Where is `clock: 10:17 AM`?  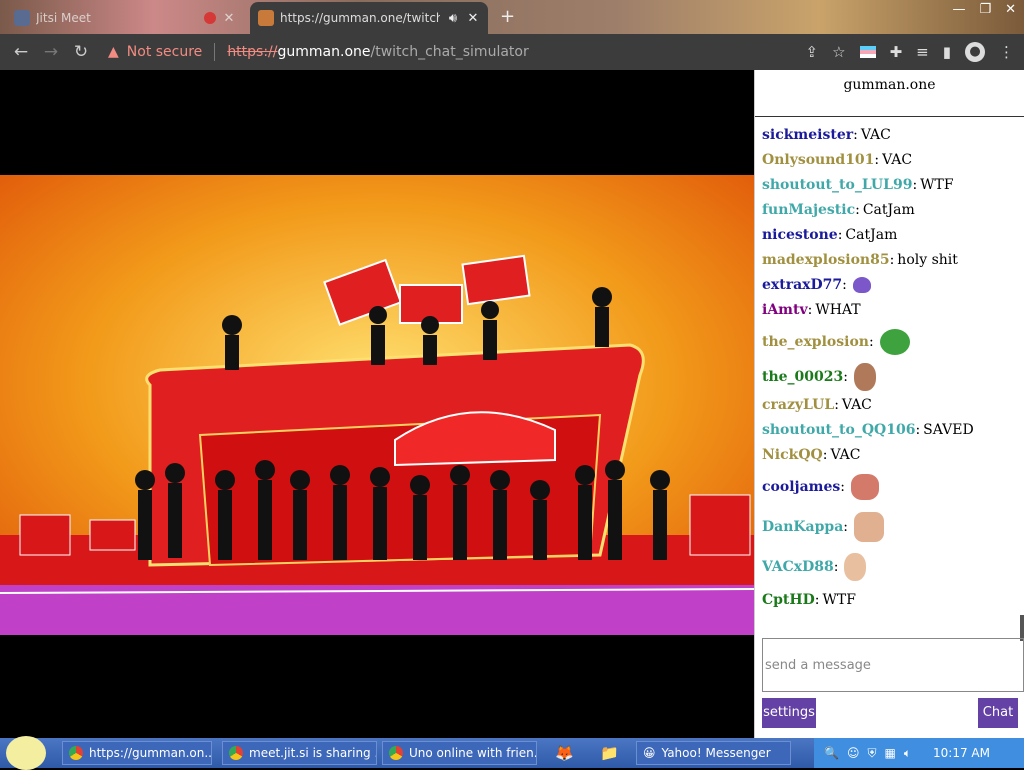
clock: 10:17 AM is located at coordinates (961, 753).